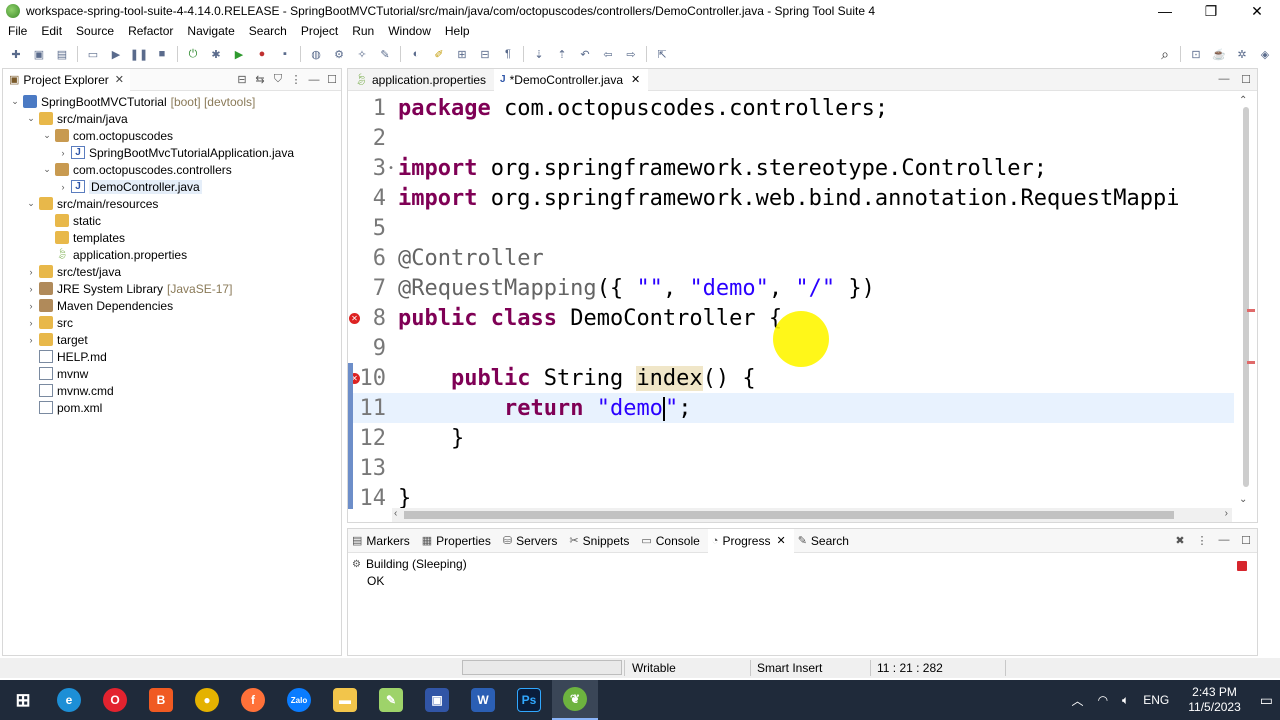 The image size is (1280, 720). What do you see at coordinates (672, 541) in the screenshot?
I see `tab-console: ▭ Console` at bounding box center [672, 541].